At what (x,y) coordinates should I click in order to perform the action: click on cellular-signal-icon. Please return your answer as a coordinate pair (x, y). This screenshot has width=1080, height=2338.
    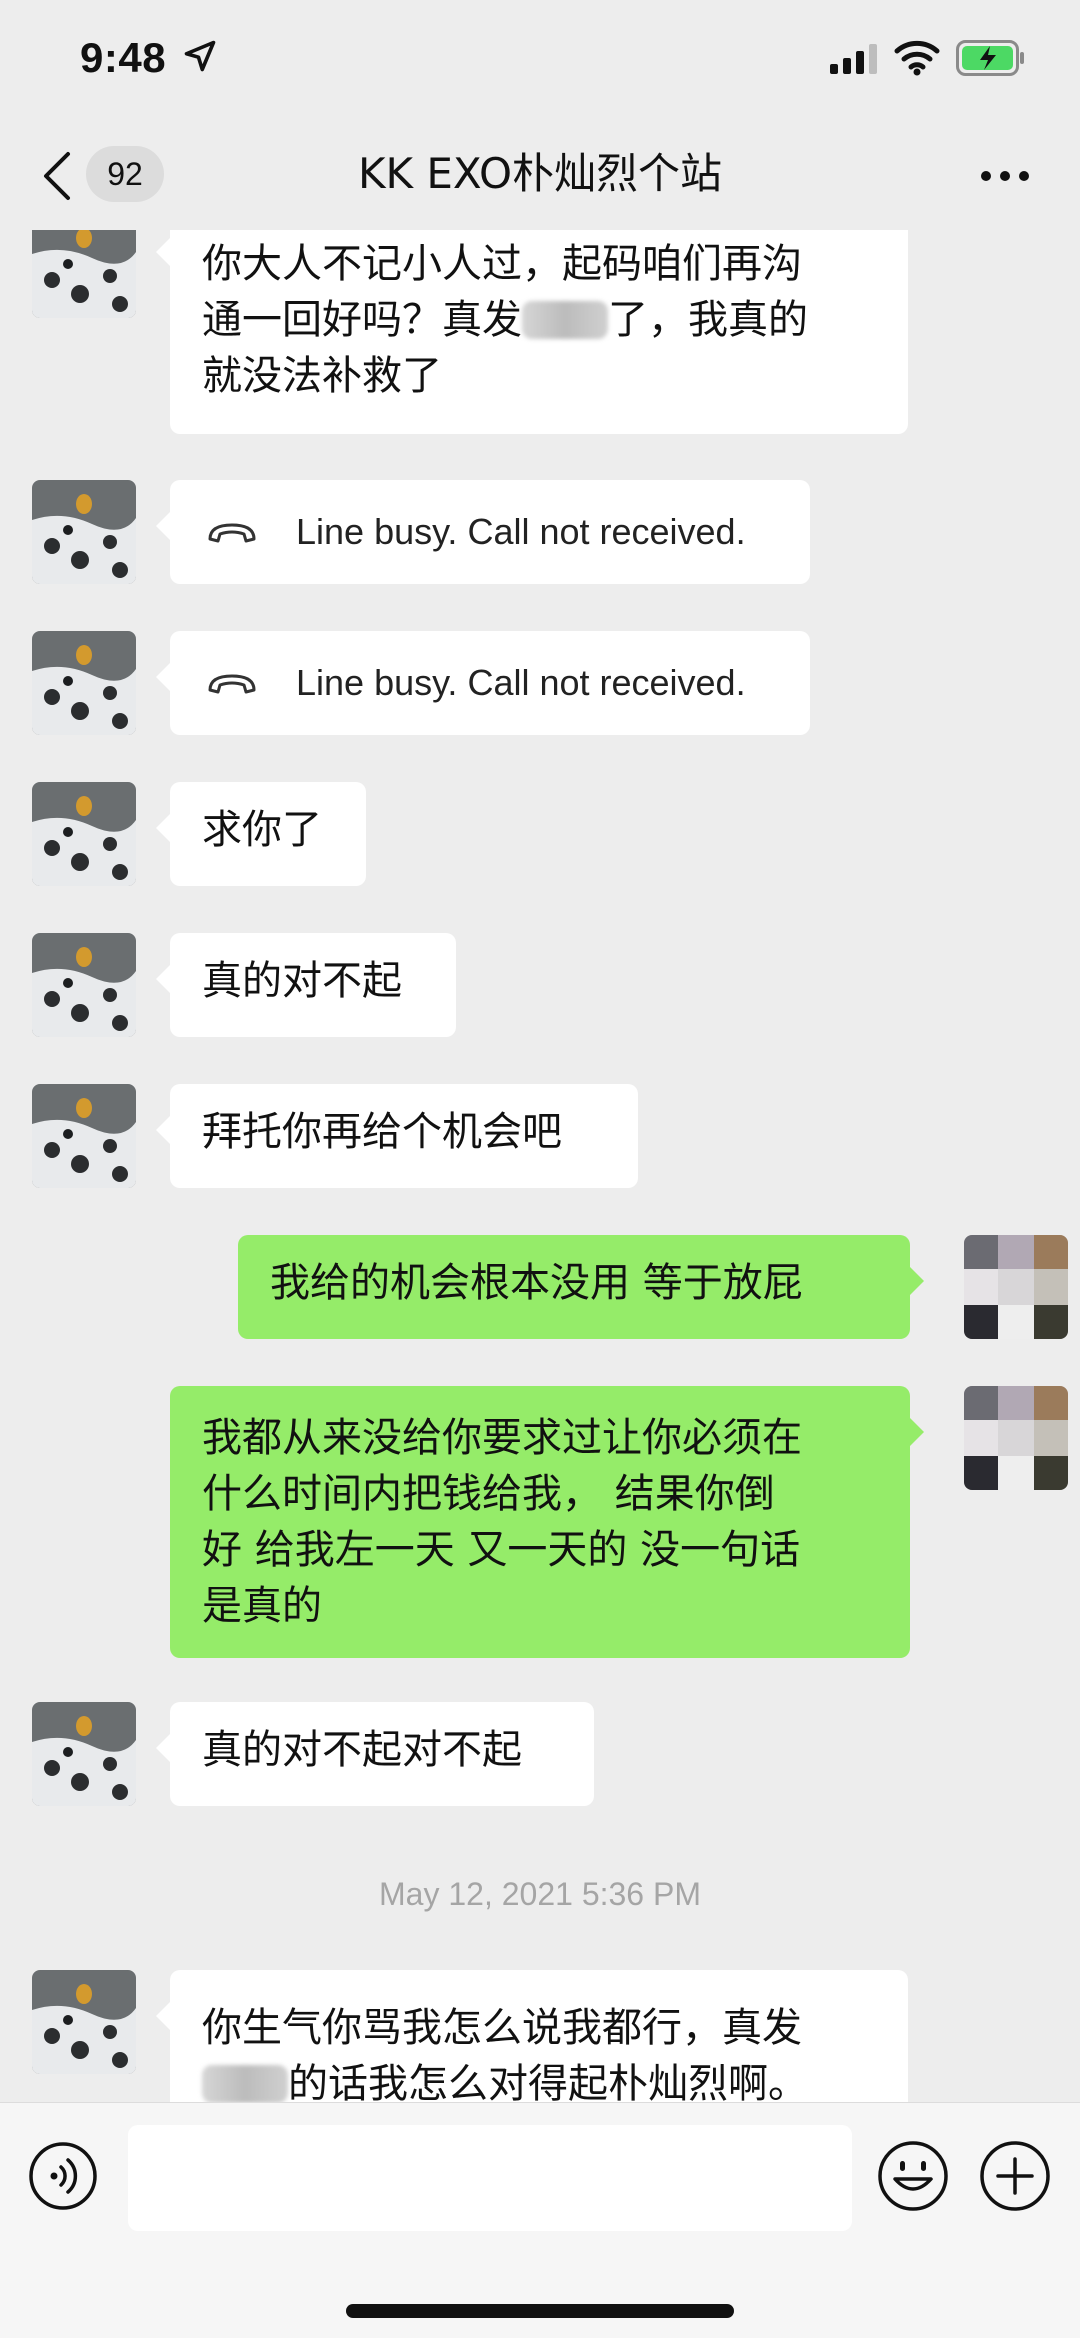
    Looking at the image, I should click on (853, 59).